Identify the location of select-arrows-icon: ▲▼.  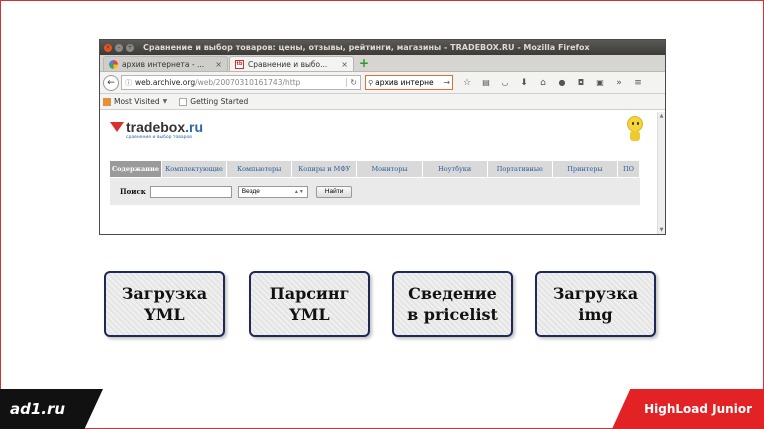
(298, 191).